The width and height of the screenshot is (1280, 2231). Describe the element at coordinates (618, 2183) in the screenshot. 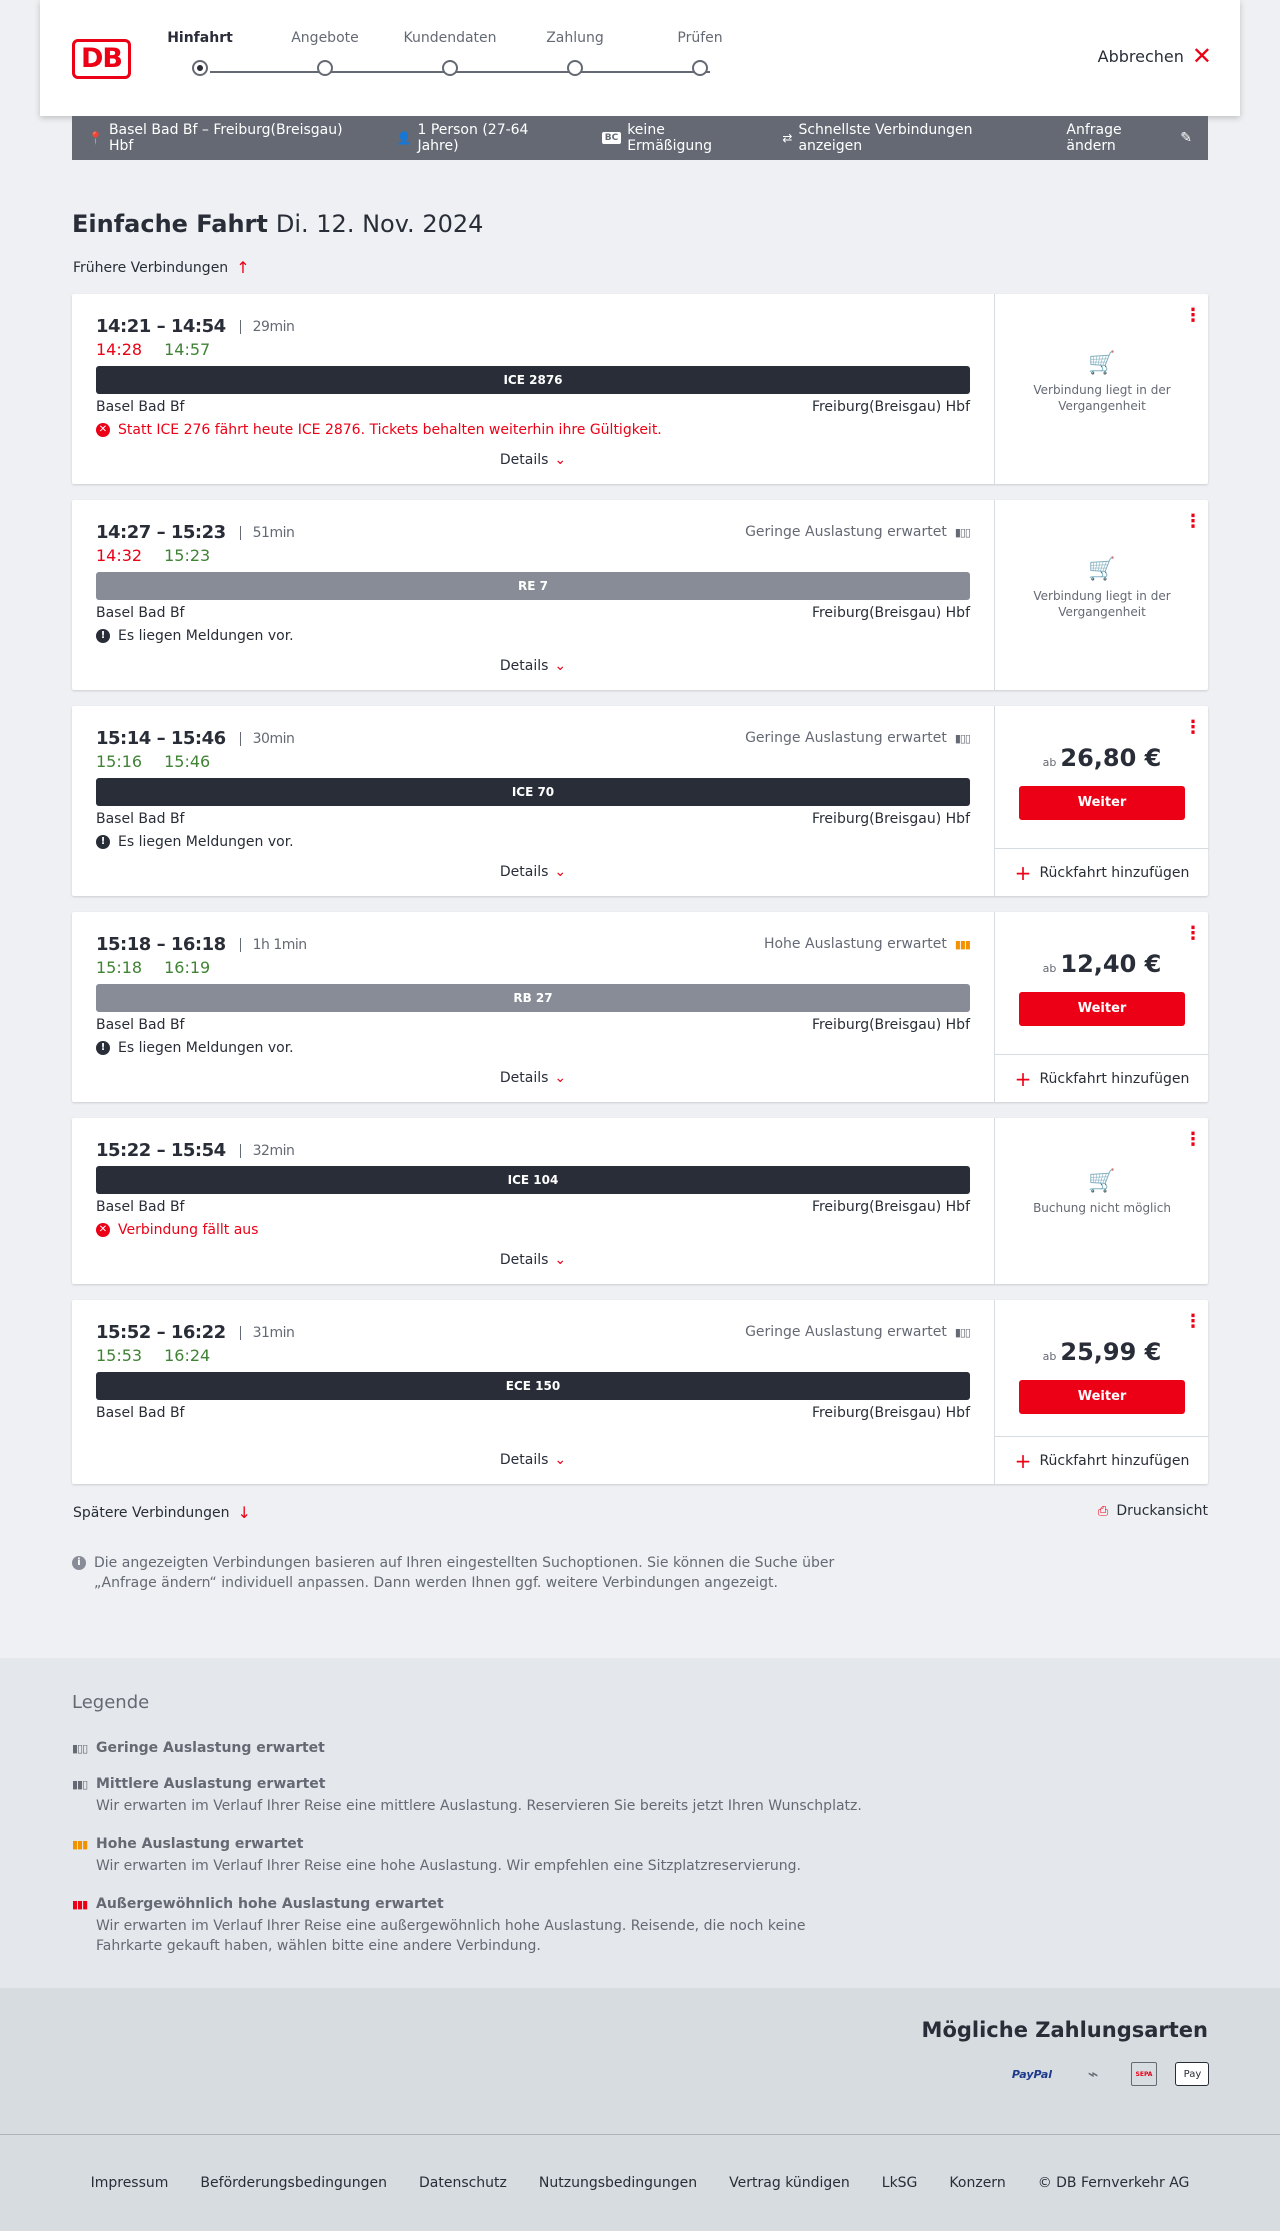

I see `footer-link-nutzungsbedingungen: Nutzungsbedingungen` at that location.